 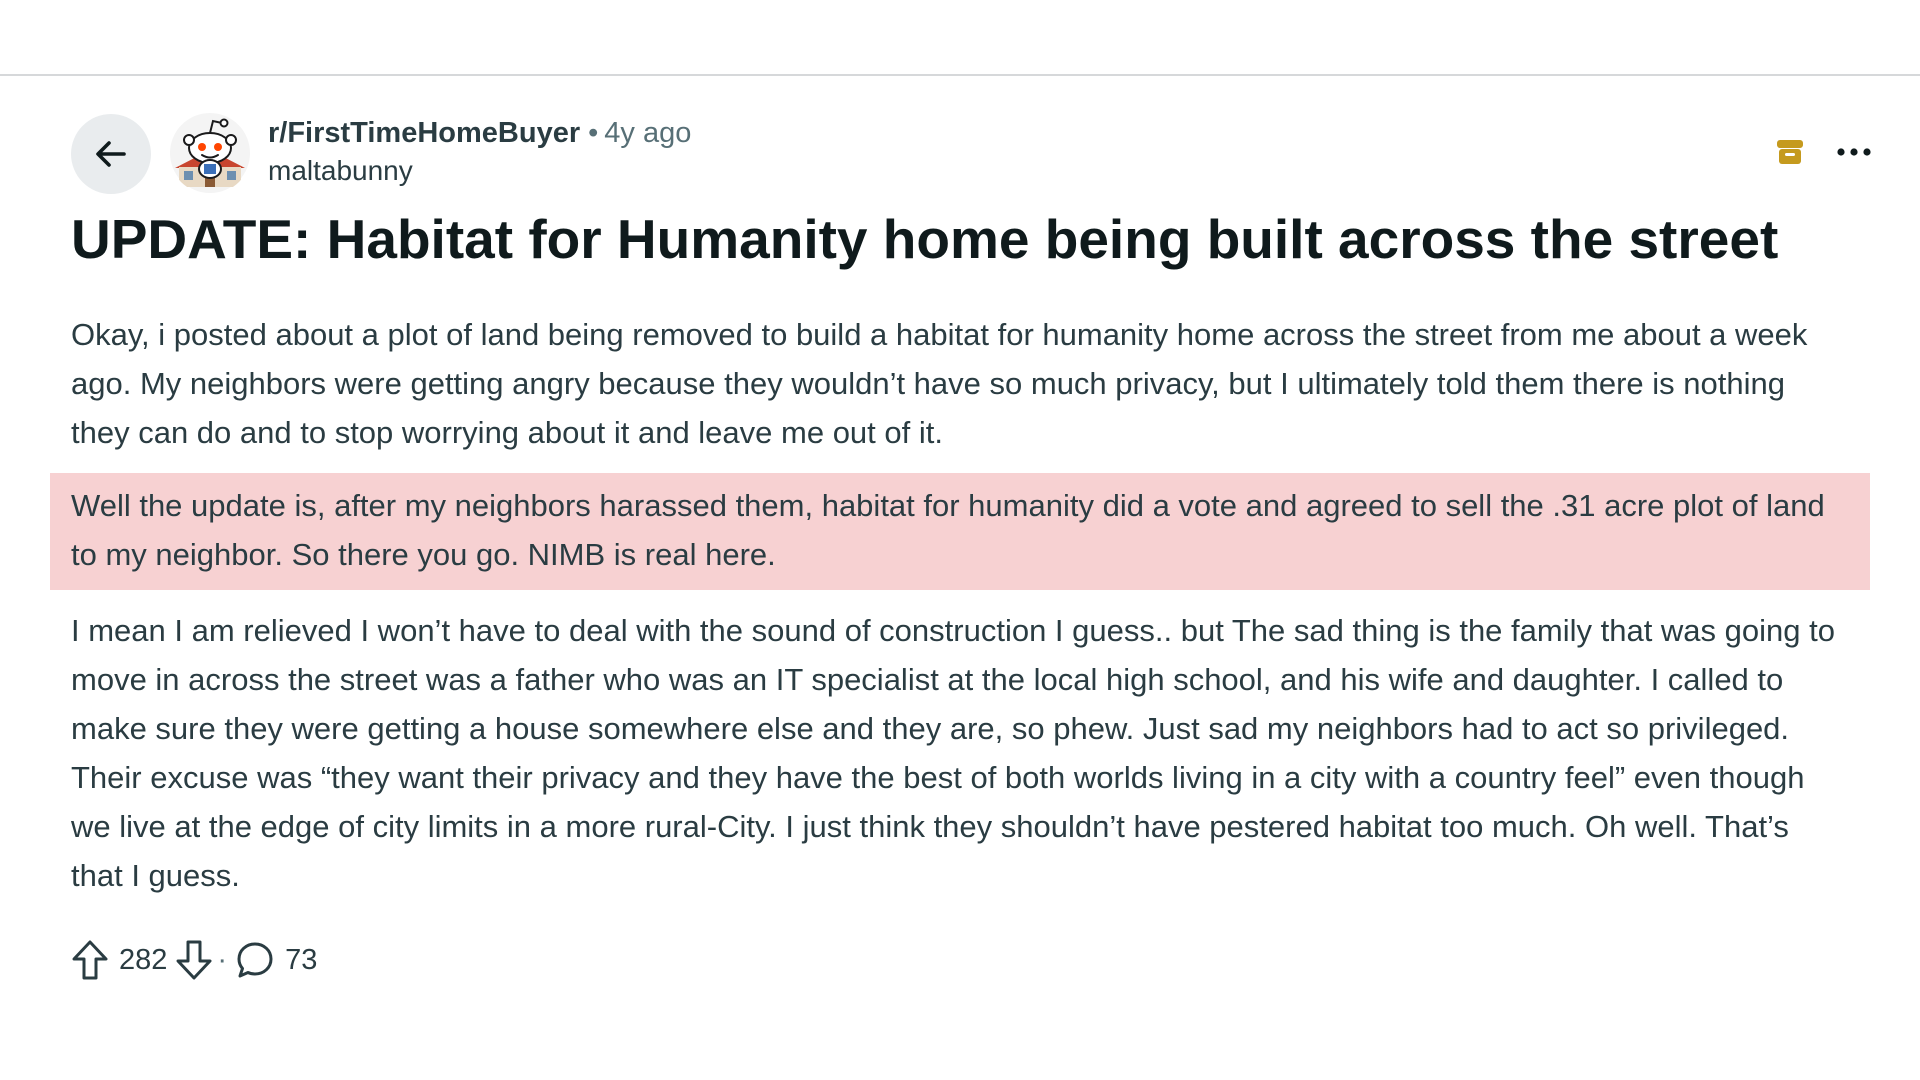 What do you see at coordinates (960, 38) in the screenshot?
I see `top-bar` at bounding box center [960, 38].